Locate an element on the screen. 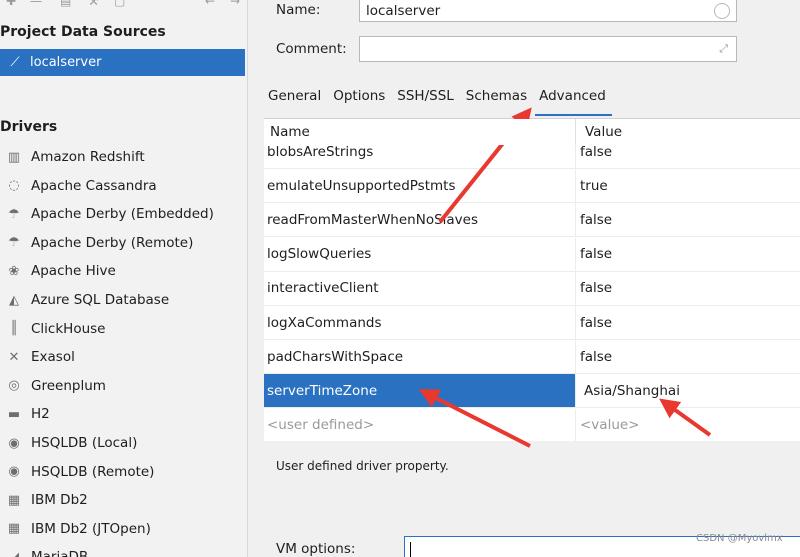 The image size is (800, 557). property-name-cell: serverTimeZone is located at coordinates (420, 391).